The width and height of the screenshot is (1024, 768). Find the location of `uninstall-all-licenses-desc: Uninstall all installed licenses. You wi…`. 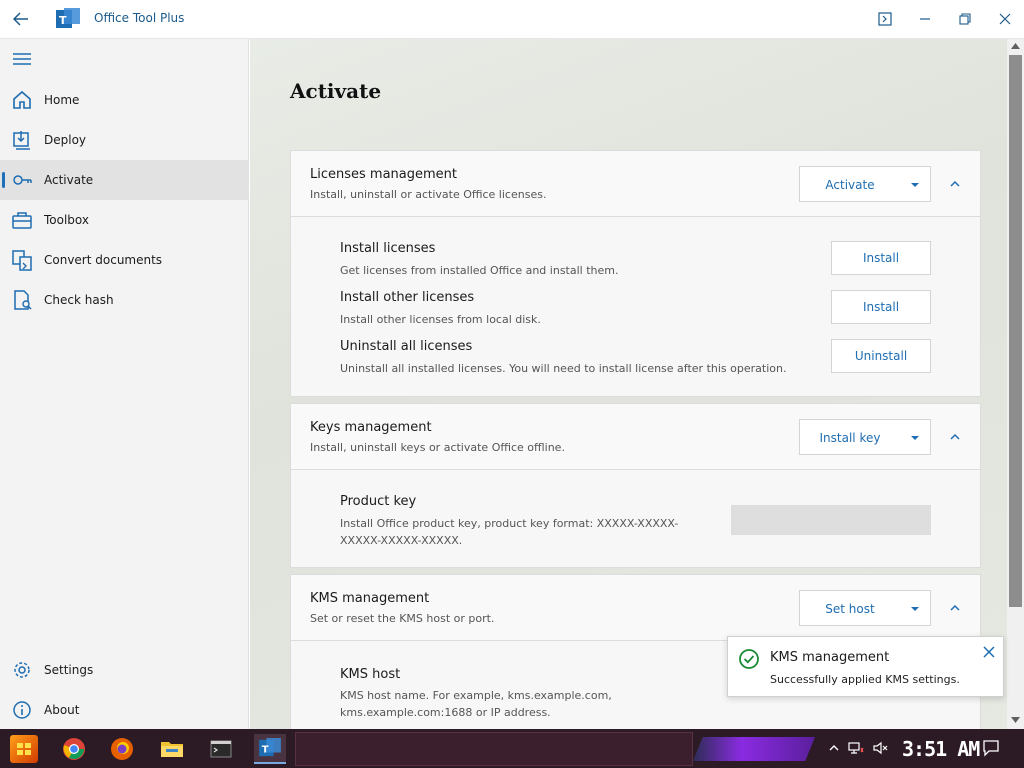

uninstall-all-licenses-desc: Uninstall all installed licenses. You wi… is located at coordinates (563, 368).